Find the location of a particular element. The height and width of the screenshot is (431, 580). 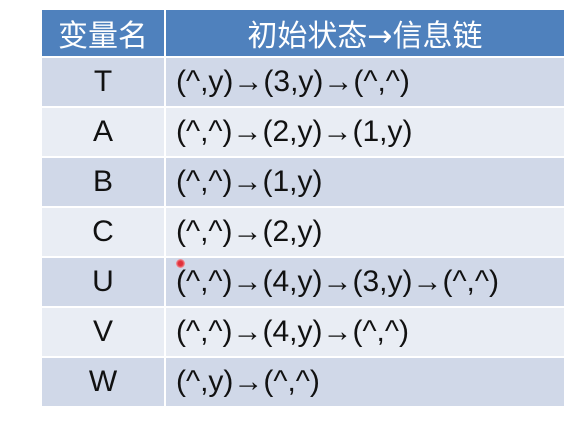

info-chain-cell: (^,y)→(3,y)→(^,^) is located at coordinates (365, 82).